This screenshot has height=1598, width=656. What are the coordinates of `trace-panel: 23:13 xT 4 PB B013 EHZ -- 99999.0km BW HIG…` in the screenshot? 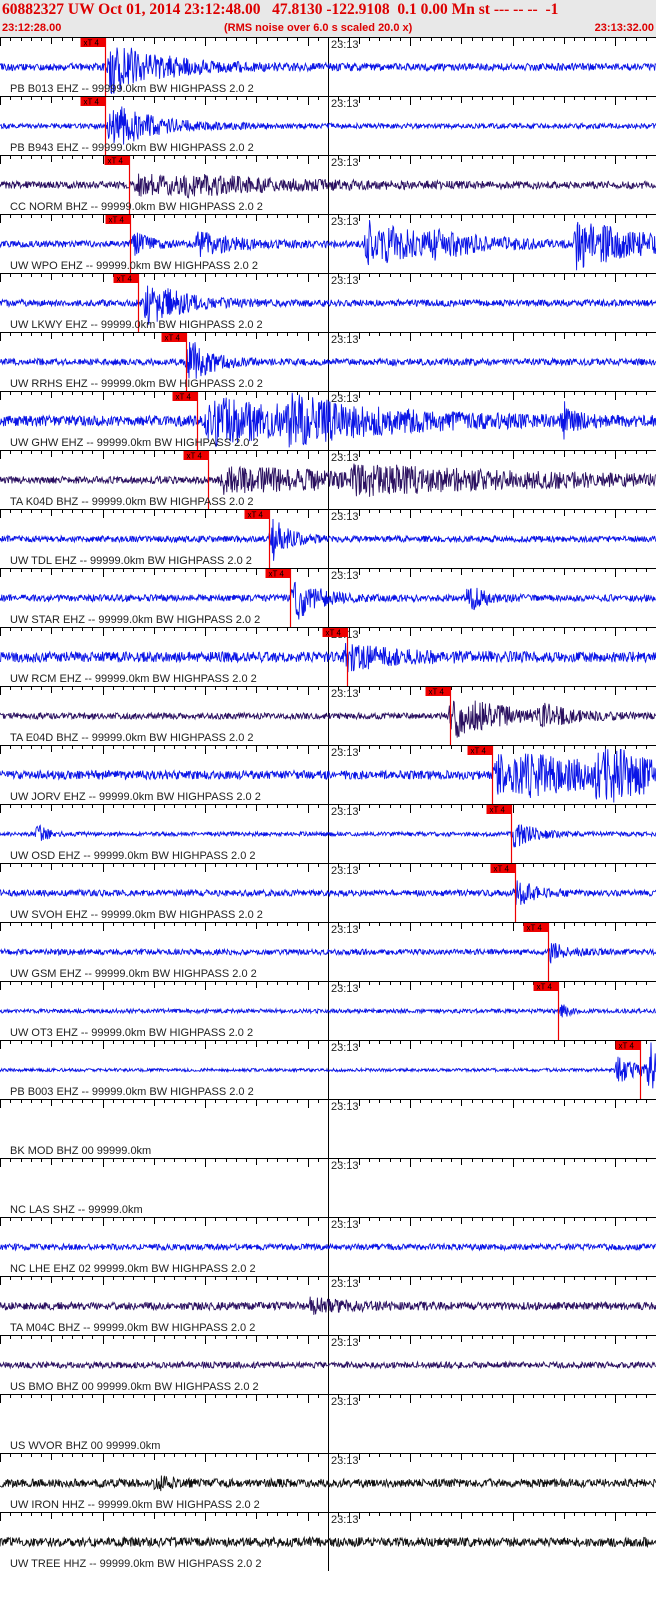 It's located at (328, 66).